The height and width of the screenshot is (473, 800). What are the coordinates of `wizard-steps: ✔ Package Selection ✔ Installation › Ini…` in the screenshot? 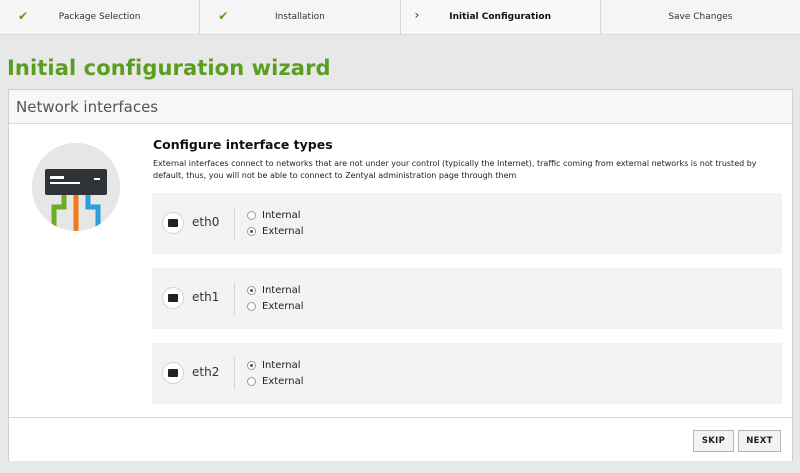 It's located at (400, 17).